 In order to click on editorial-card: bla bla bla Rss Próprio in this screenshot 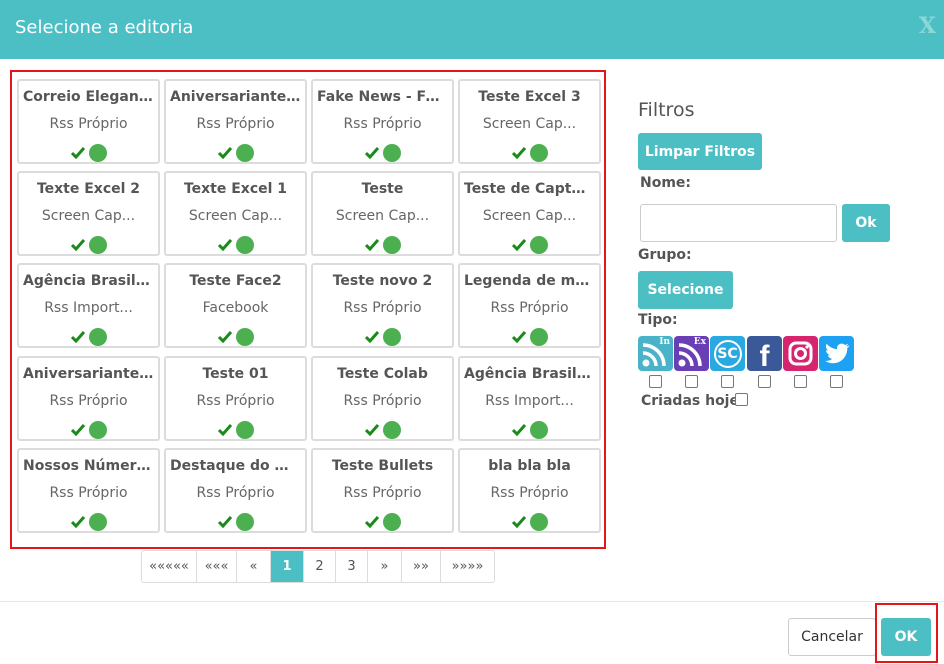, I will do `click(529, 490)`.